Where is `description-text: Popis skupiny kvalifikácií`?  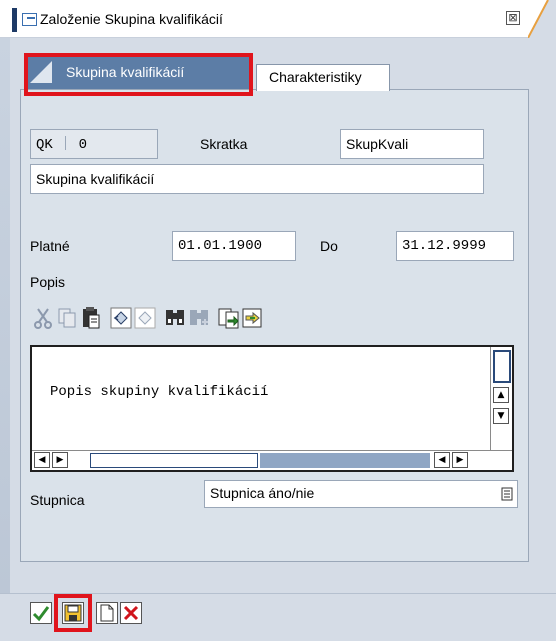 description-text: Popis skupiny kvalifikácií is located at coordinates (159, 392).